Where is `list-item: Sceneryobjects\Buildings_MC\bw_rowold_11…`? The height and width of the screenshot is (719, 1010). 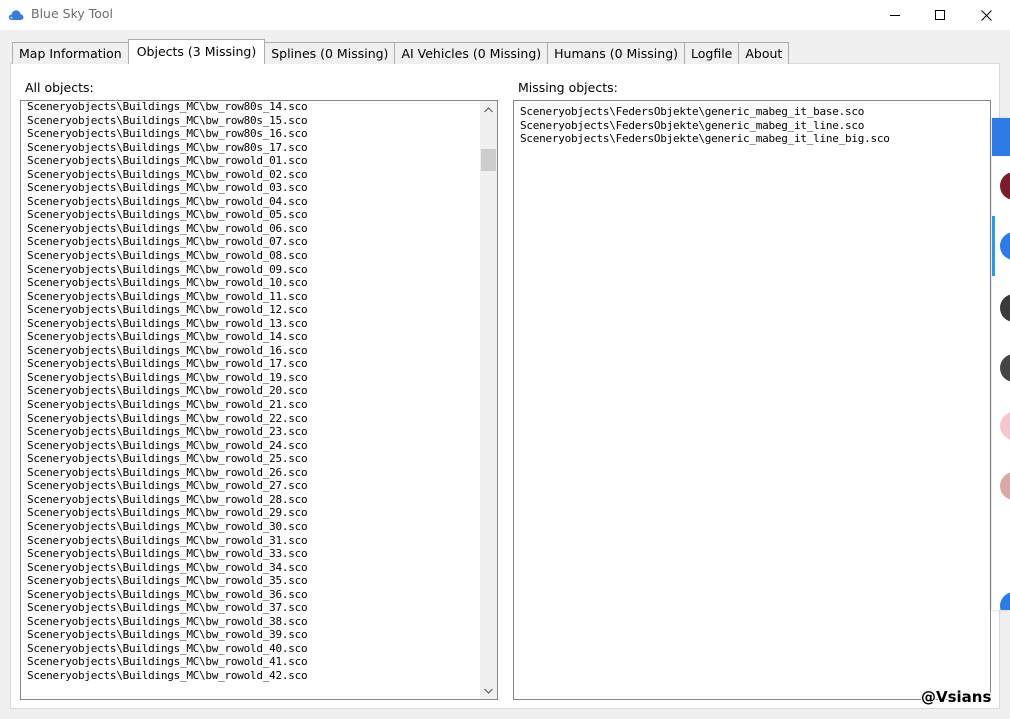 list-item: Sceneryobjects\Buildings_MC\bw_rowold_11… is located at coordinates (167, 297).